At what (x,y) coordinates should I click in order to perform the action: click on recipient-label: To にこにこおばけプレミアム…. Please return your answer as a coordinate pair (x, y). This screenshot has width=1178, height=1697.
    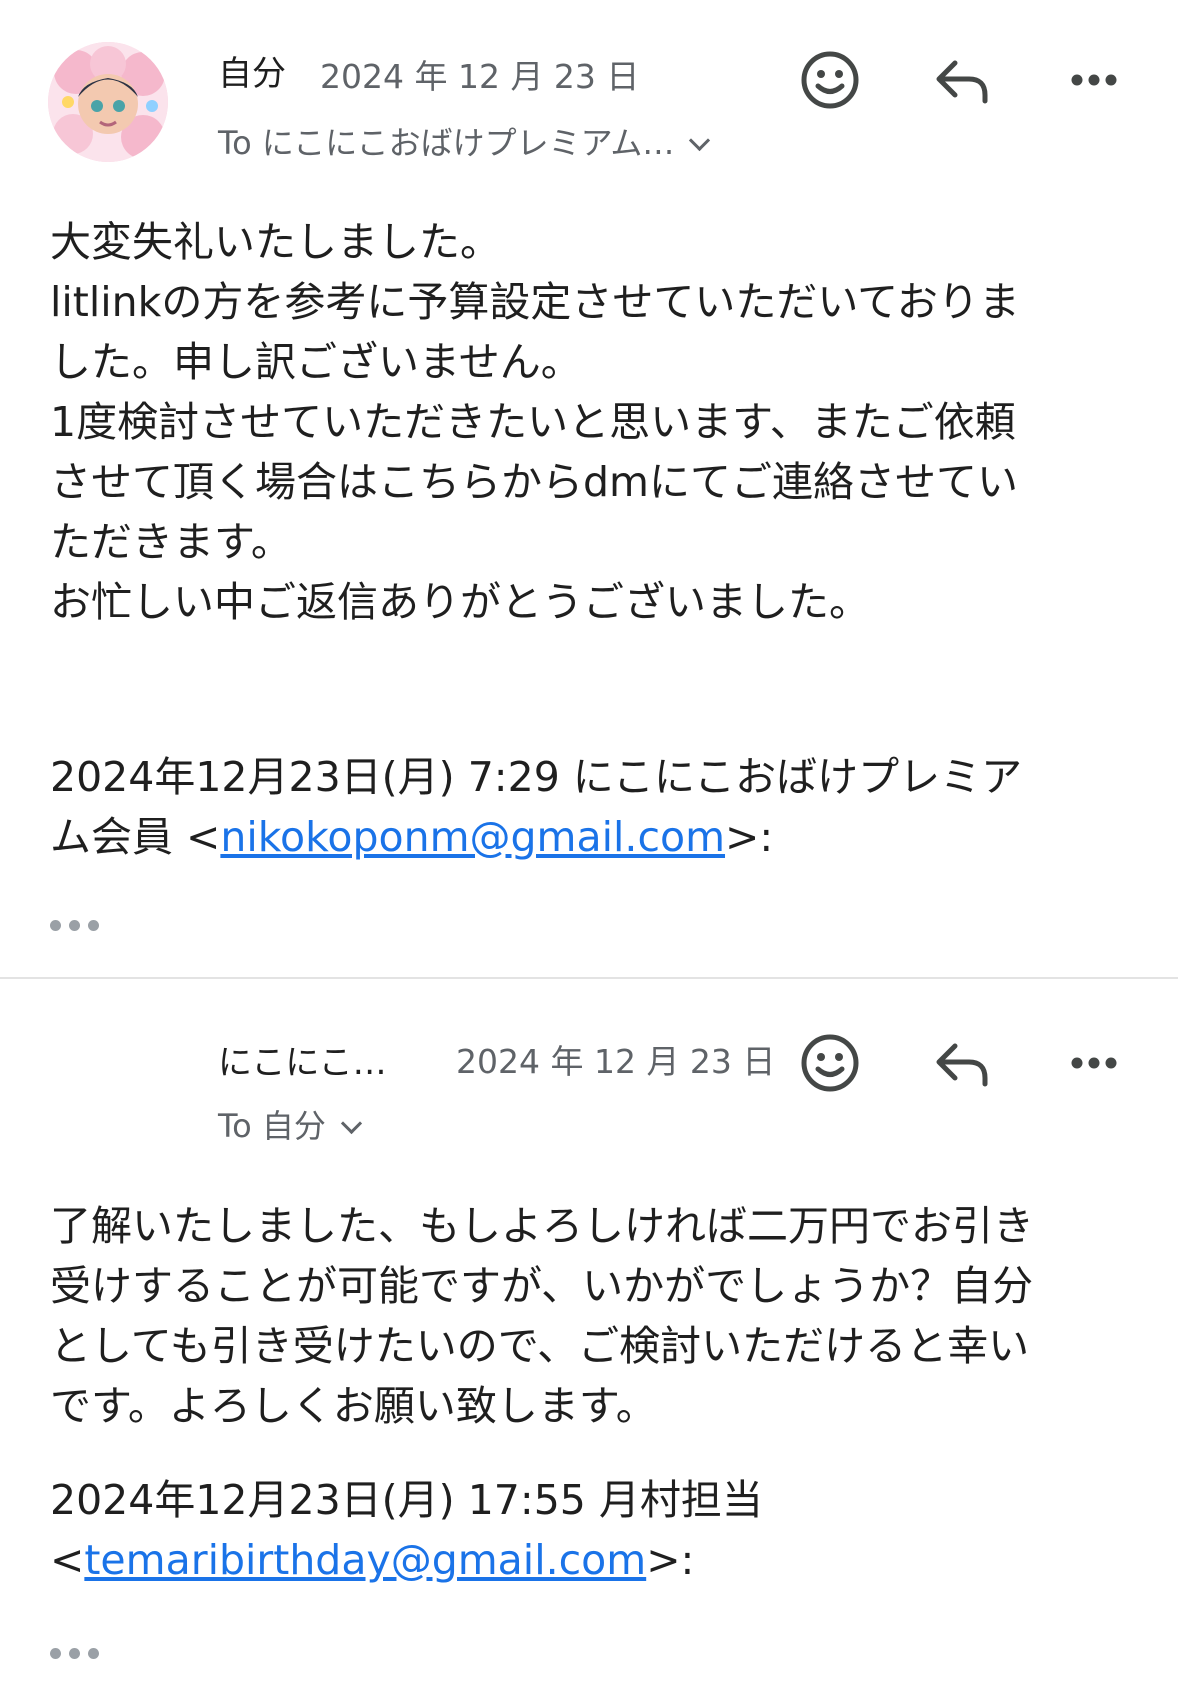
    Looking at the image, I should click on (446, 143).